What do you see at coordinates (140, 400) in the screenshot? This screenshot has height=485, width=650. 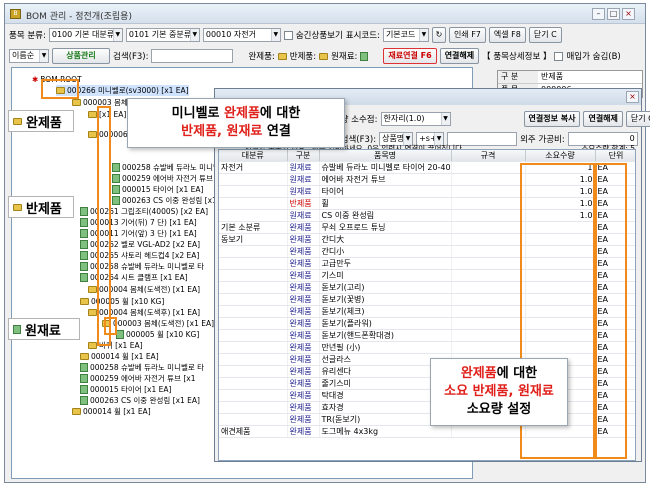 I see `tree-node: 000263 CS 이중 완성림 [x1 EA]` at bounding box center [140, 400].